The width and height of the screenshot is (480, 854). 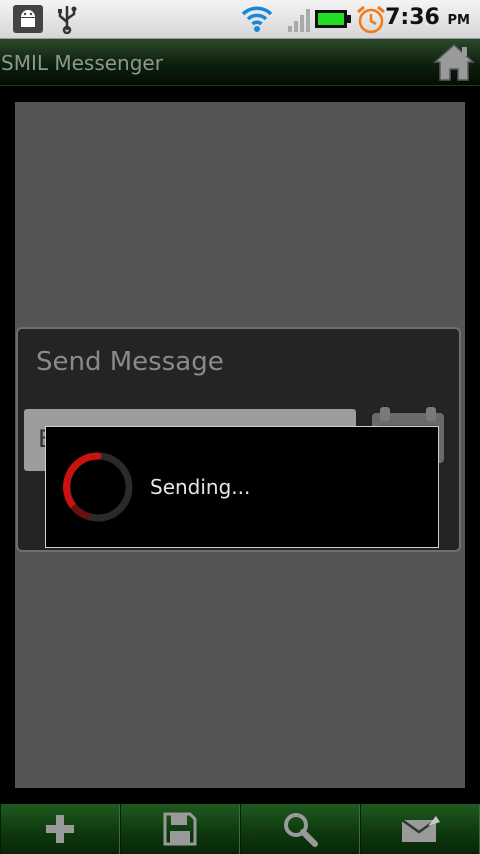 I want to click on send-mail-button, so click(x=420, y=829).